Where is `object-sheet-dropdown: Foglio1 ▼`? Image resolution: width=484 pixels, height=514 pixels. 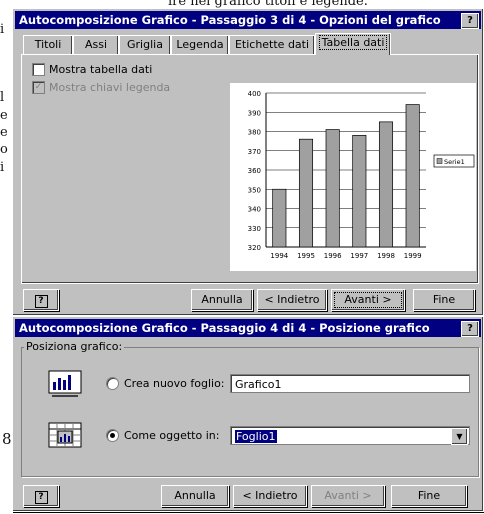 object-sheet-dropdown: Foglio1 ▼ is located at coordinates (350, 435).